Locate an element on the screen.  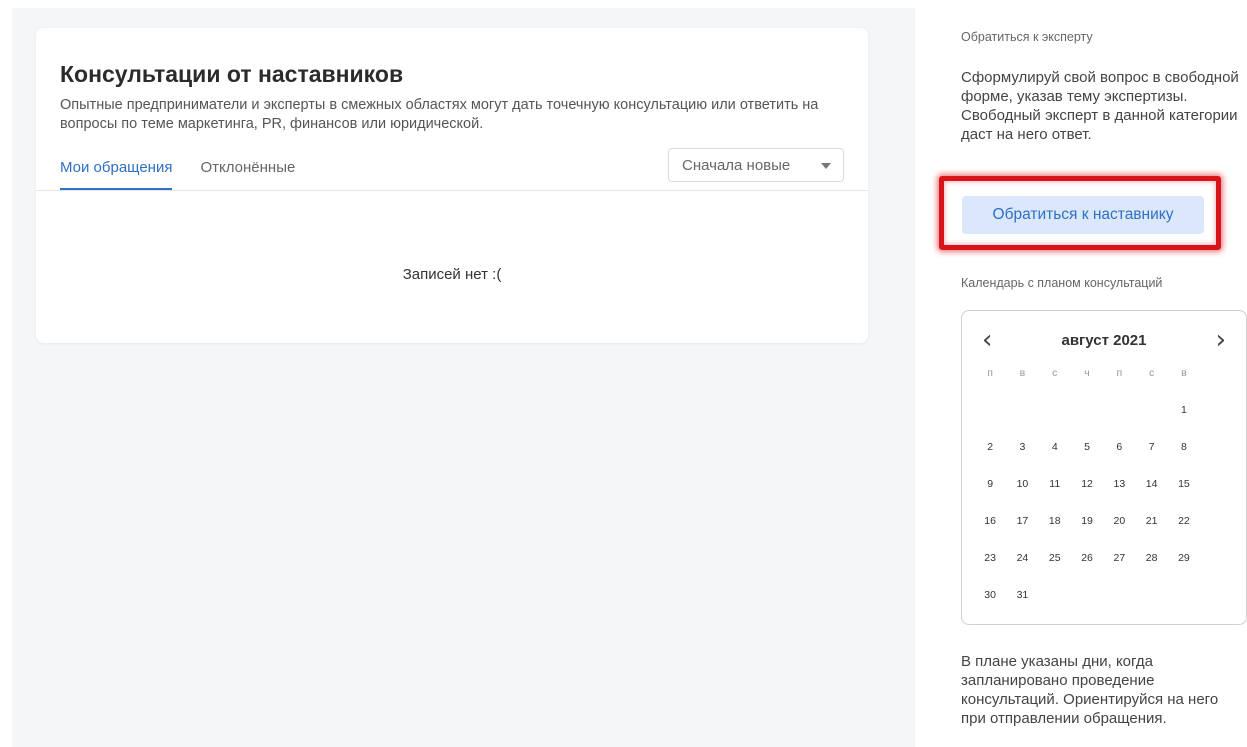
calendar-day: 1 is located at coordinates (1184, 421).